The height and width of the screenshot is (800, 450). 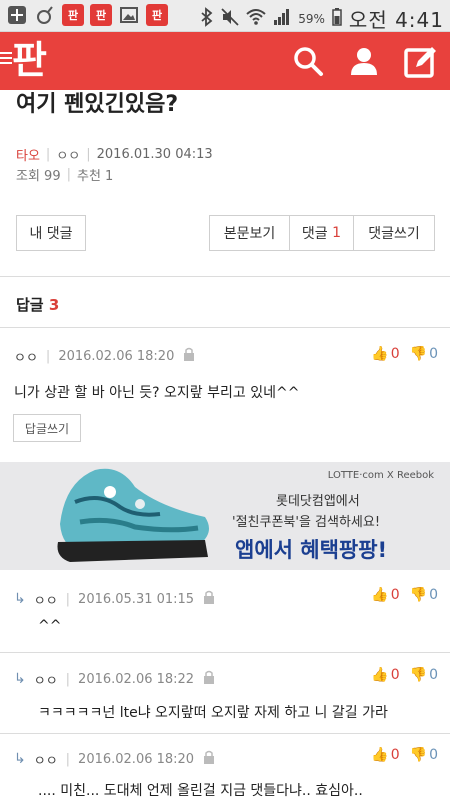 I want to click on comment-meta: ↳ ㅇㅇ | 2016.02.06 18:20, so click(x=115, y=759).